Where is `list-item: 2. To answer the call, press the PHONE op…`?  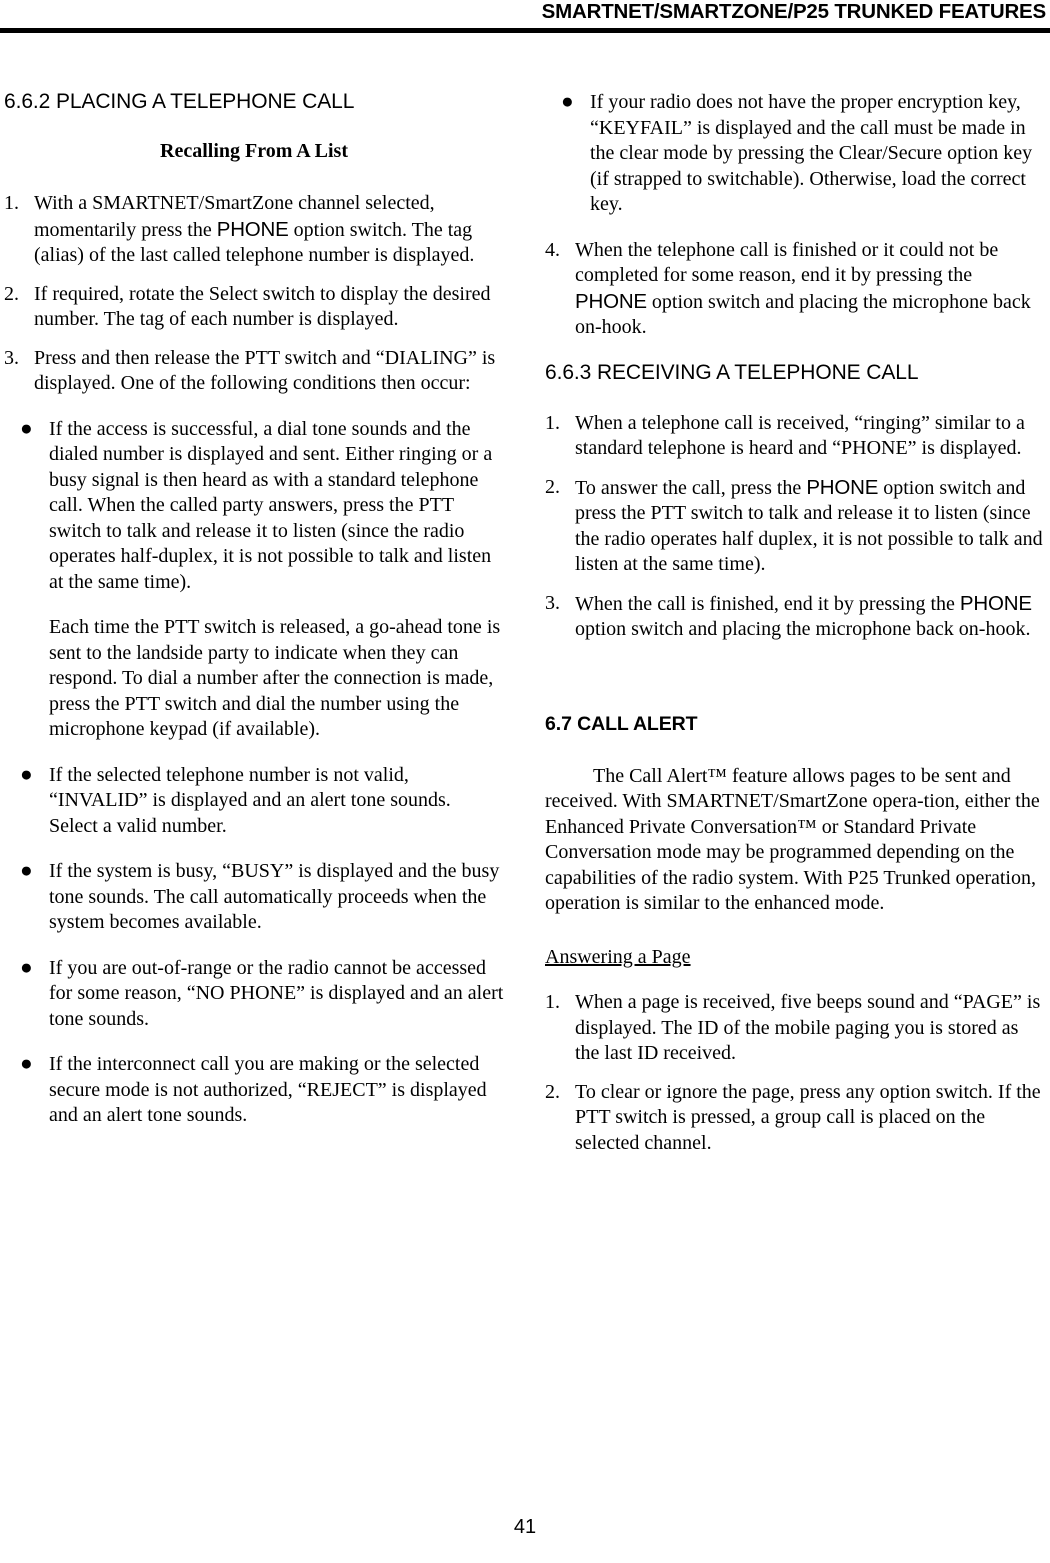 list-item: 2. To answer the call, press the PHONE op… is located at coordinates (795, 526).